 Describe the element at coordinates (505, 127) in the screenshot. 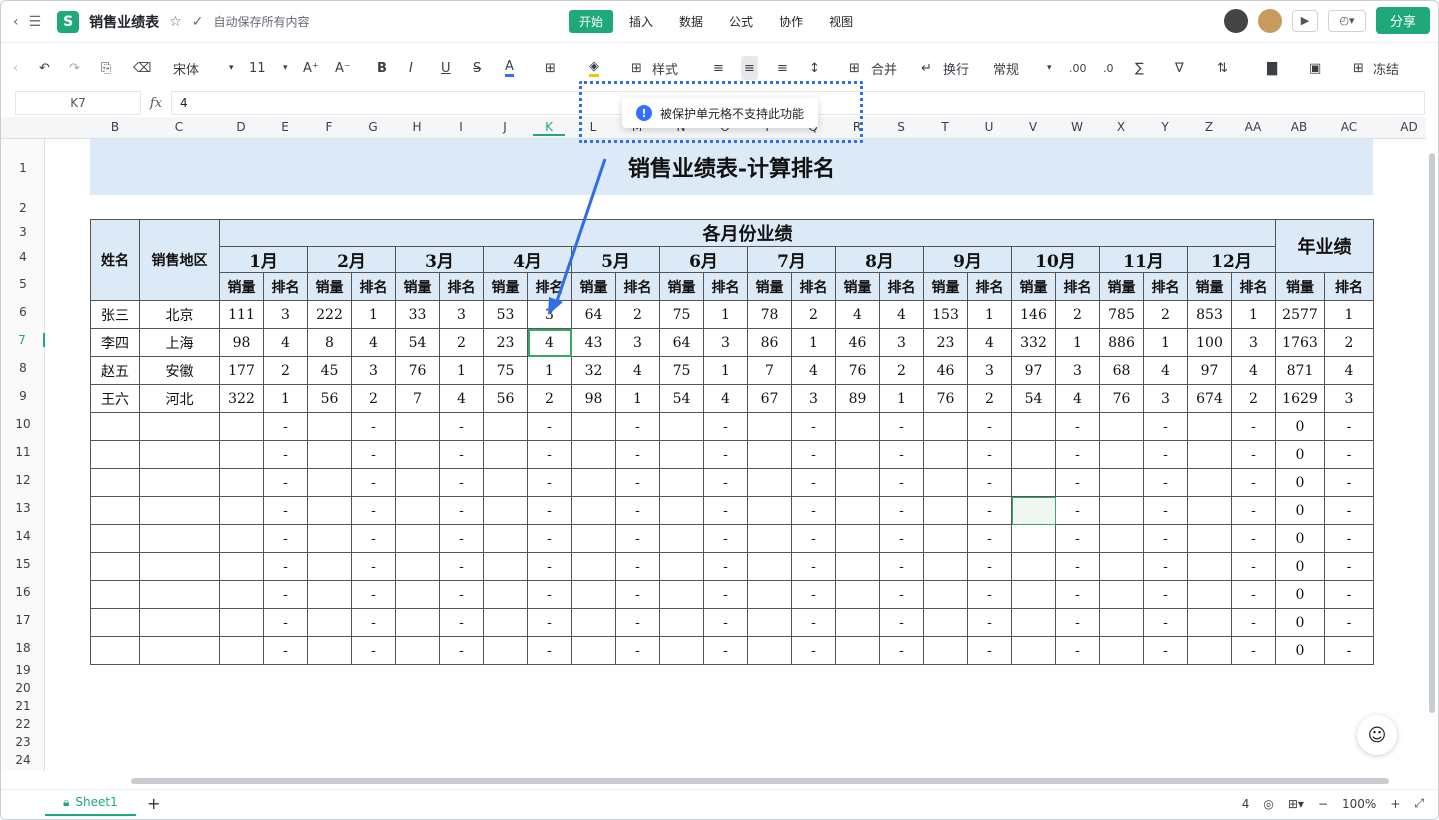

I see `column-label: J` at that location.